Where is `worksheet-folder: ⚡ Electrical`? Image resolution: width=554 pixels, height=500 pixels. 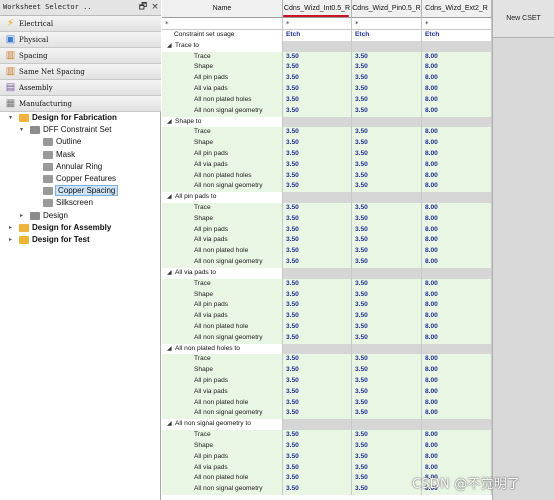 worksheet-folder: ⚡ Electrical is located at coordinates (80, 24).